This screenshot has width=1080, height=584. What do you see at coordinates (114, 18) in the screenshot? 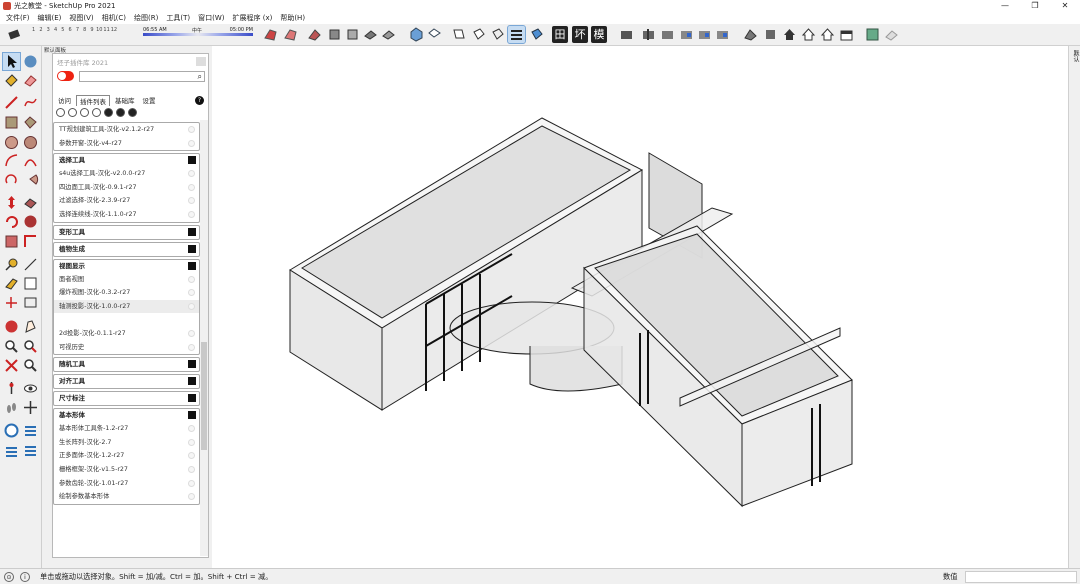
I see `menu-camera: 相机(C)` at bounding box center [114, 18].